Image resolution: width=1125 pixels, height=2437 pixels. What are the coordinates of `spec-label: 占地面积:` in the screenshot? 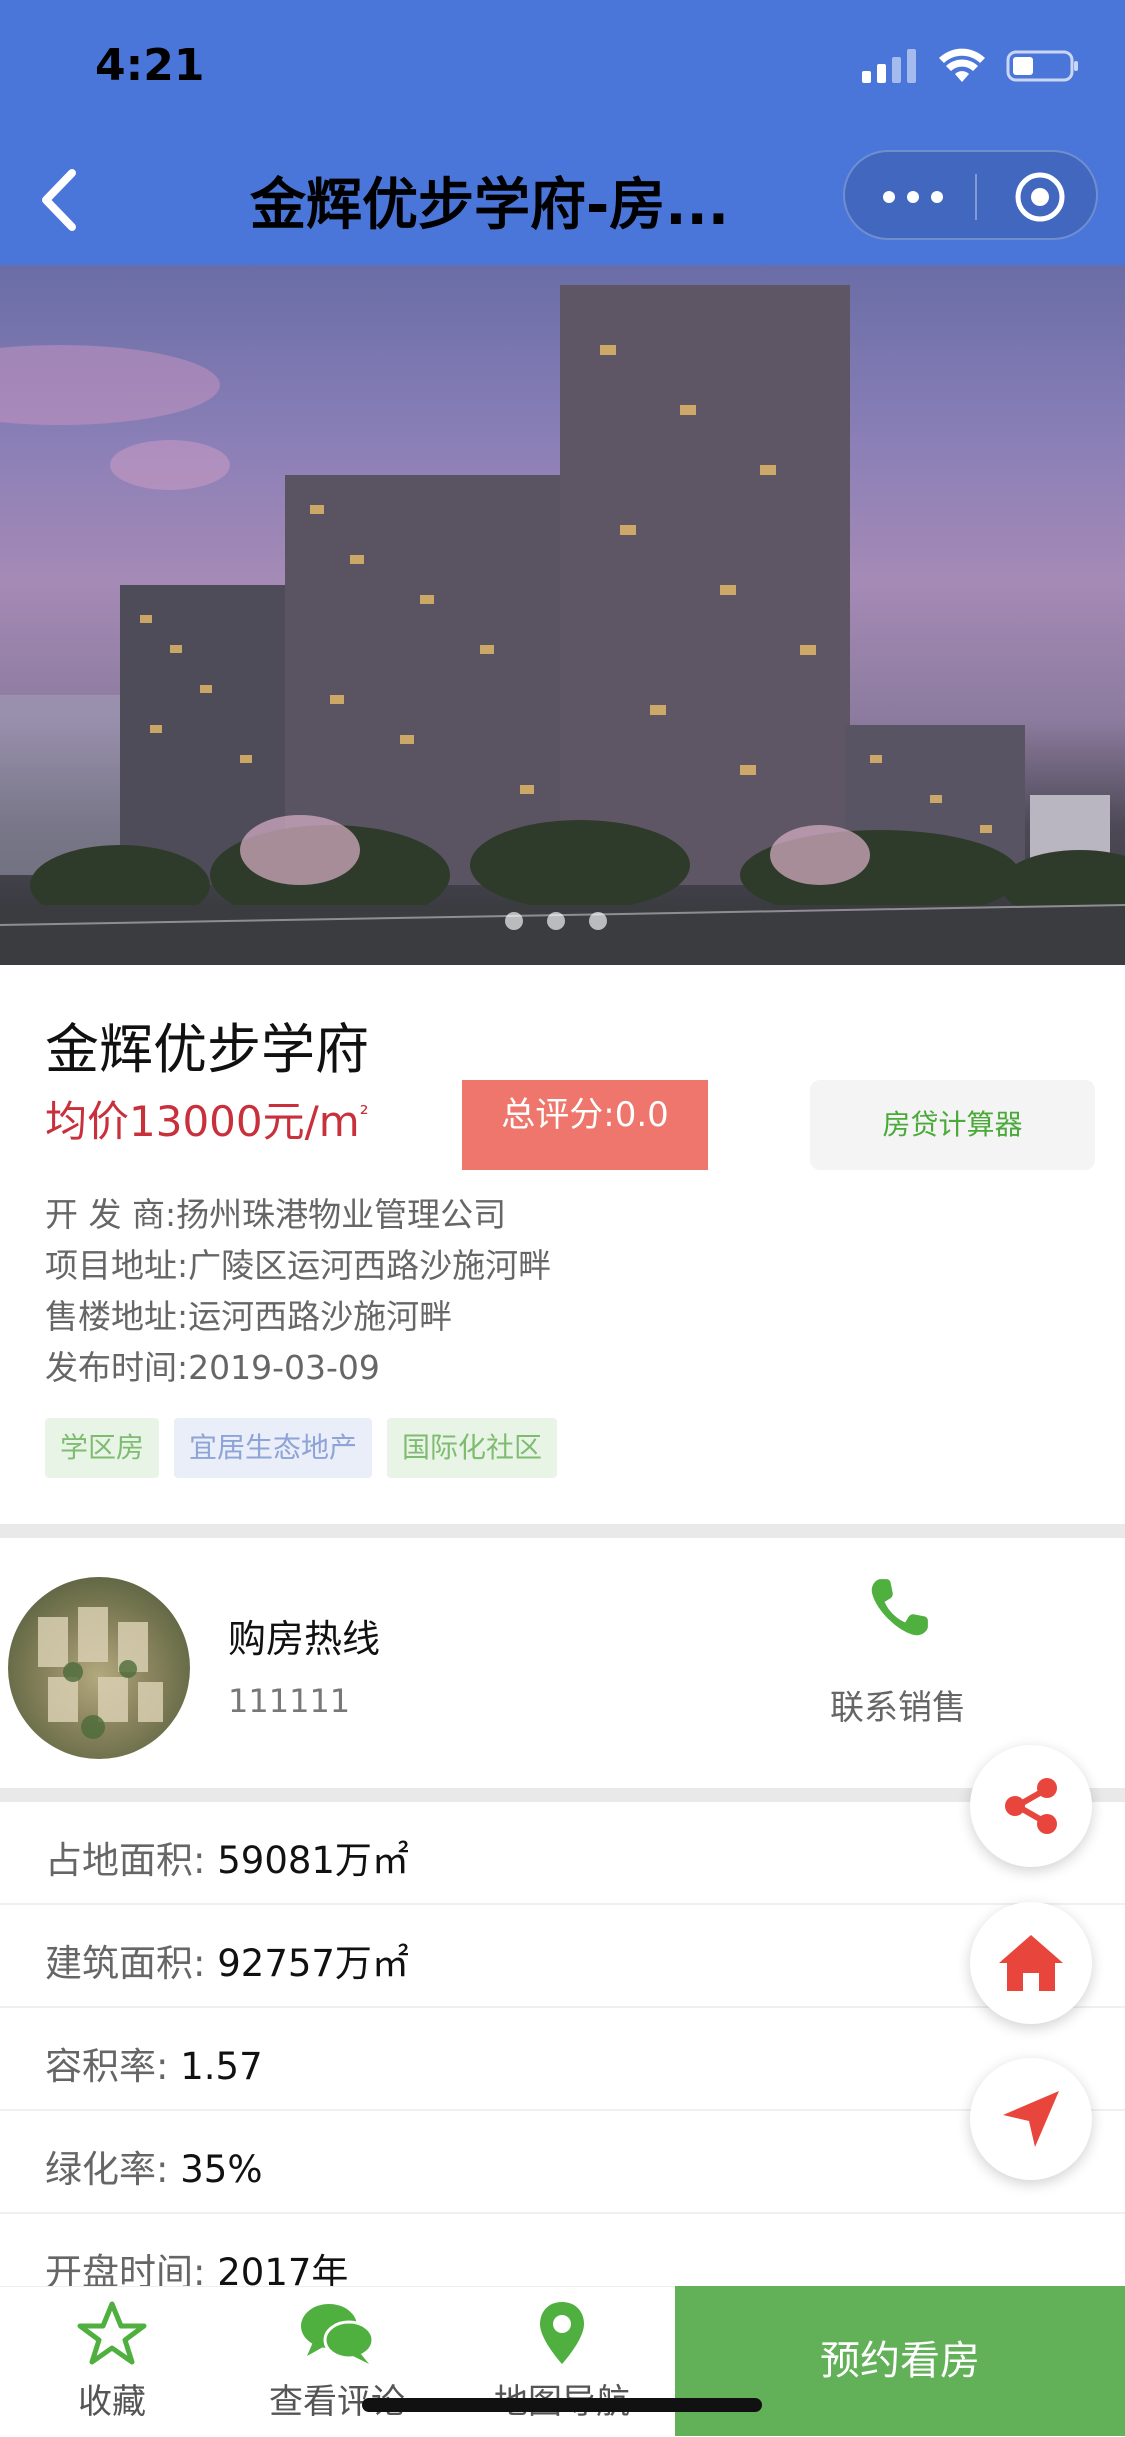 It's located at (125, 1860).